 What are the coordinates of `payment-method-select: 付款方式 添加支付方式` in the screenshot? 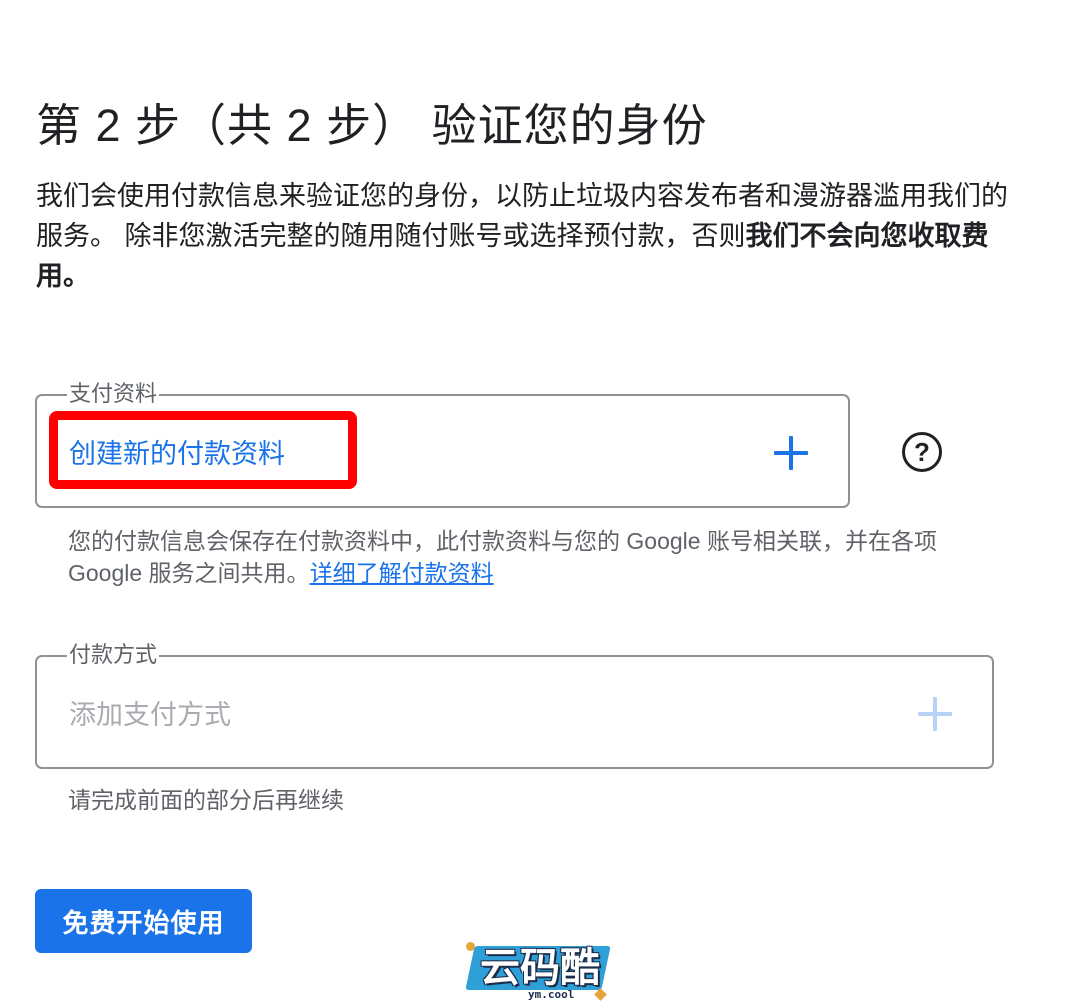 It's located at (514, 704).